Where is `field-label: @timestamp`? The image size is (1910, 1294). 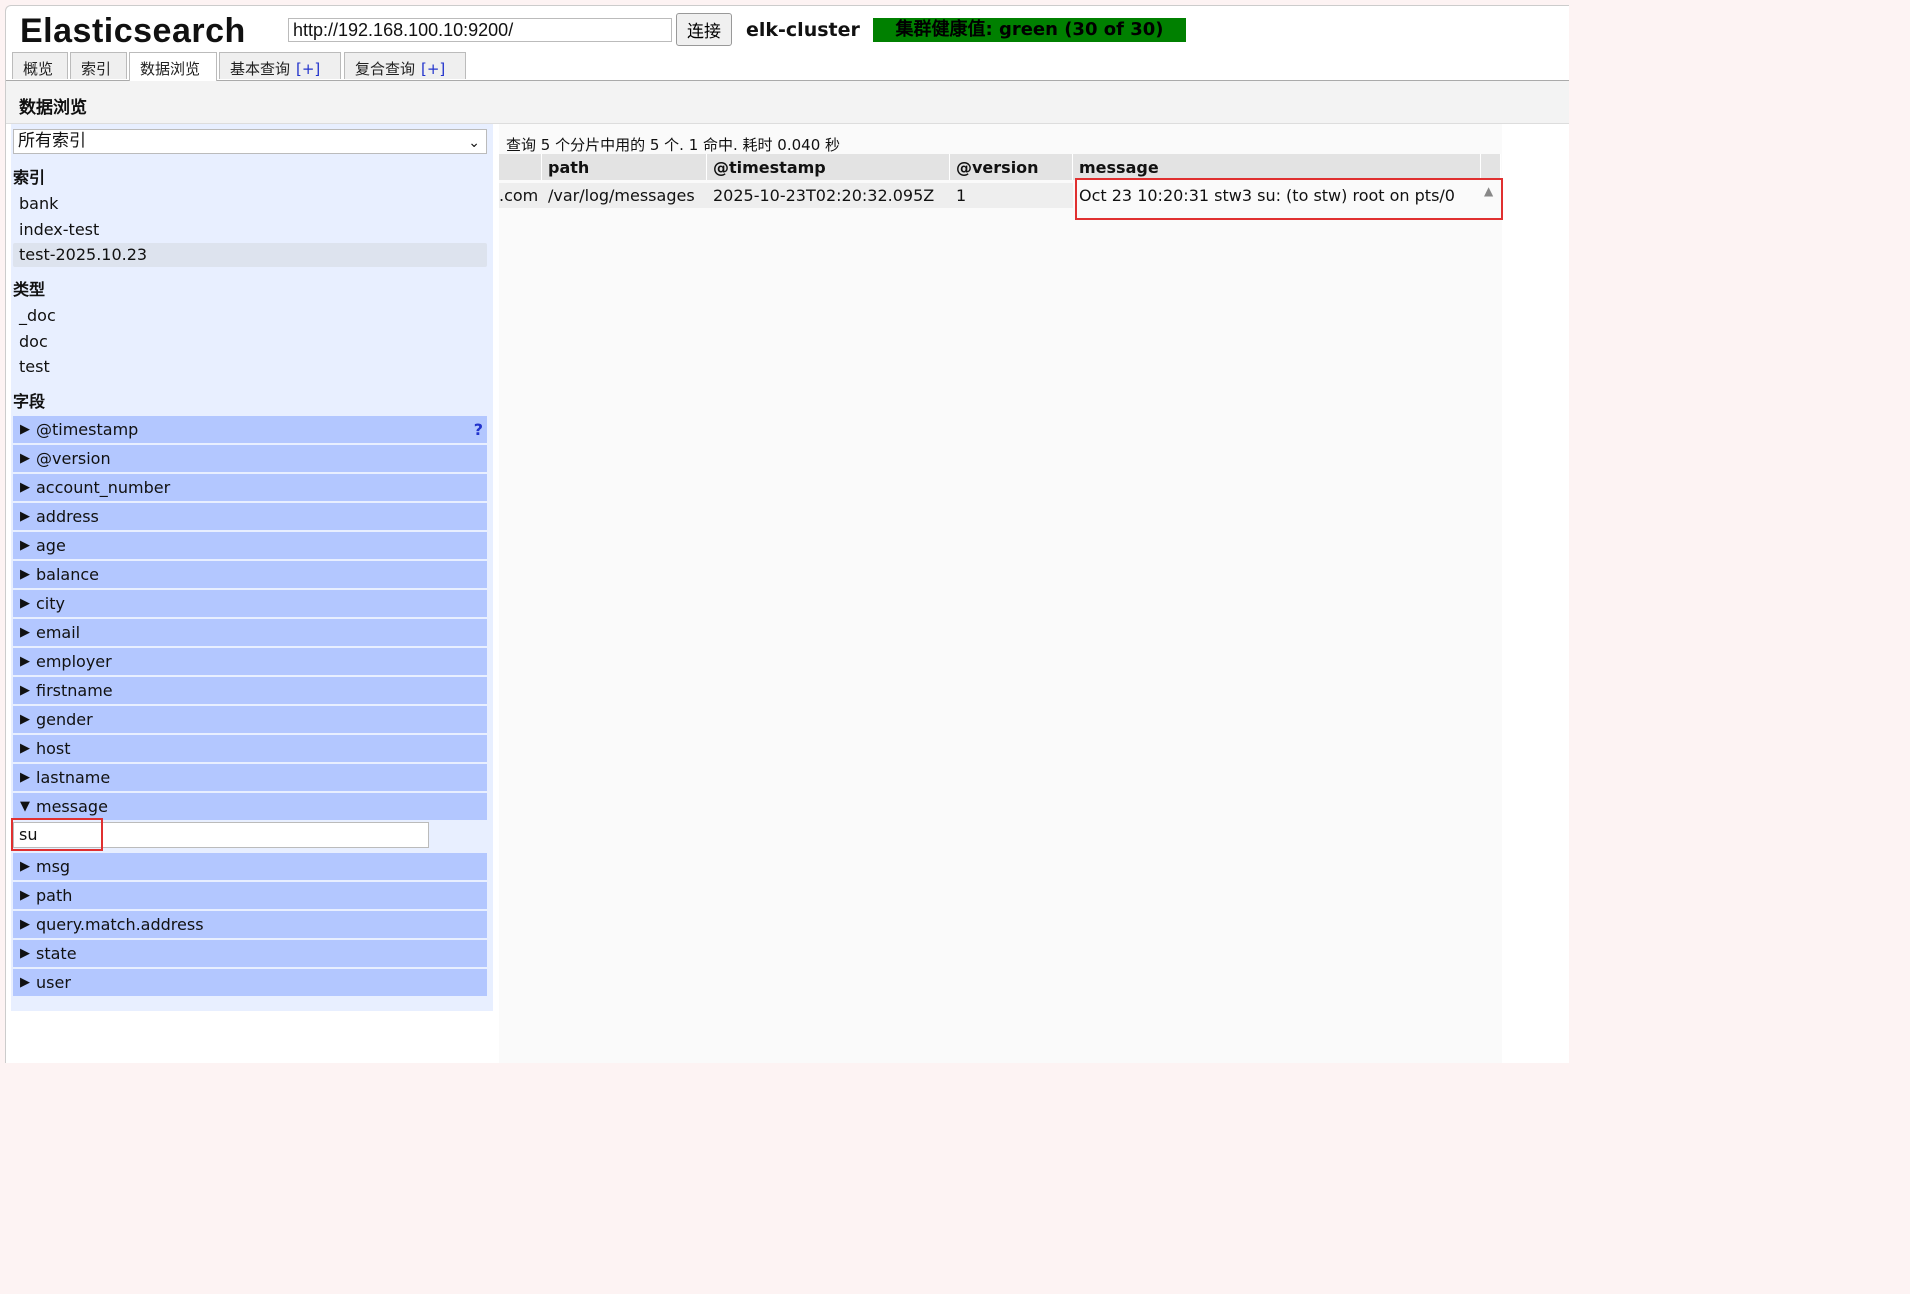
field-label: @timestamp is located at coordinates (87, 429).